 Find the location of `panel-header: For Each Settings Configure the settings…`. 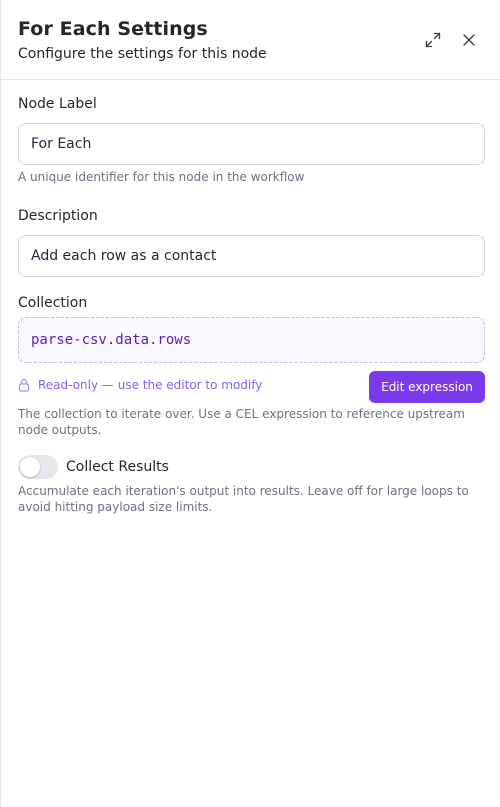

panel-header: For Each Settings Configure the settings… is located at coordinates (250, 40).